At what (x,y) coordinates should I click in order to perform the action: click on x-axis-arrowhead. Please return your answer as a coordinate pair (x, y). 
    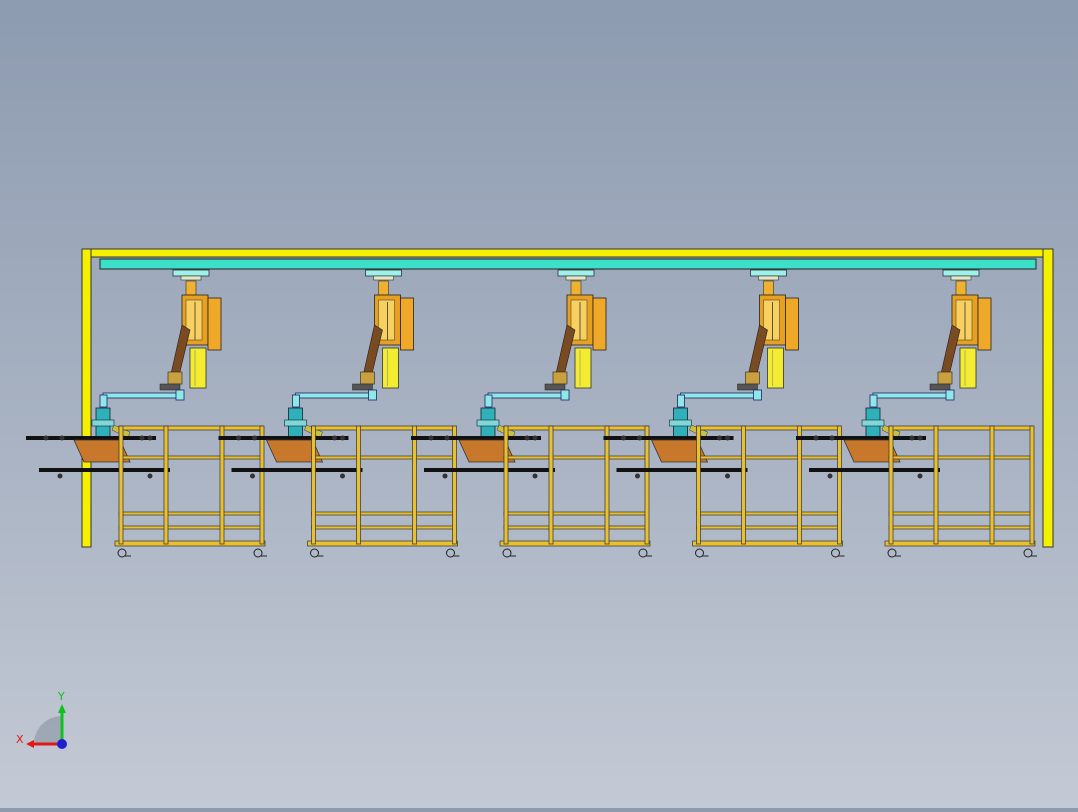
    Looking at the image, I should click on (30, 744).